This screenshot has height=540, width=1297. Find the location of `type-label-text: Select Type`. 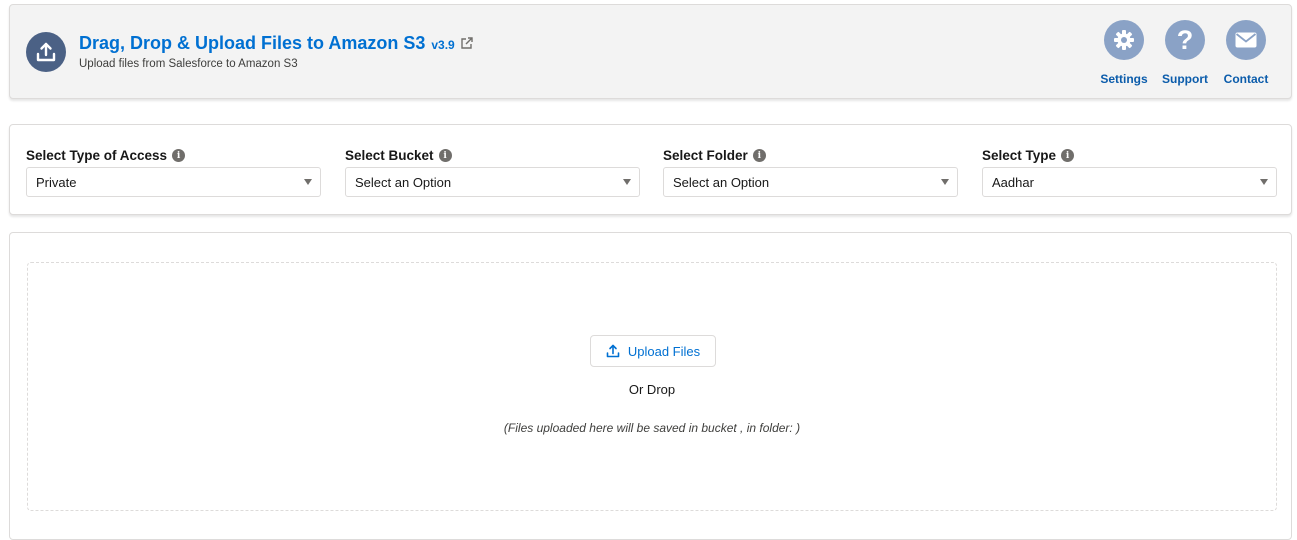

type-label-text: Select Type is located at coordinates (1019, 155).